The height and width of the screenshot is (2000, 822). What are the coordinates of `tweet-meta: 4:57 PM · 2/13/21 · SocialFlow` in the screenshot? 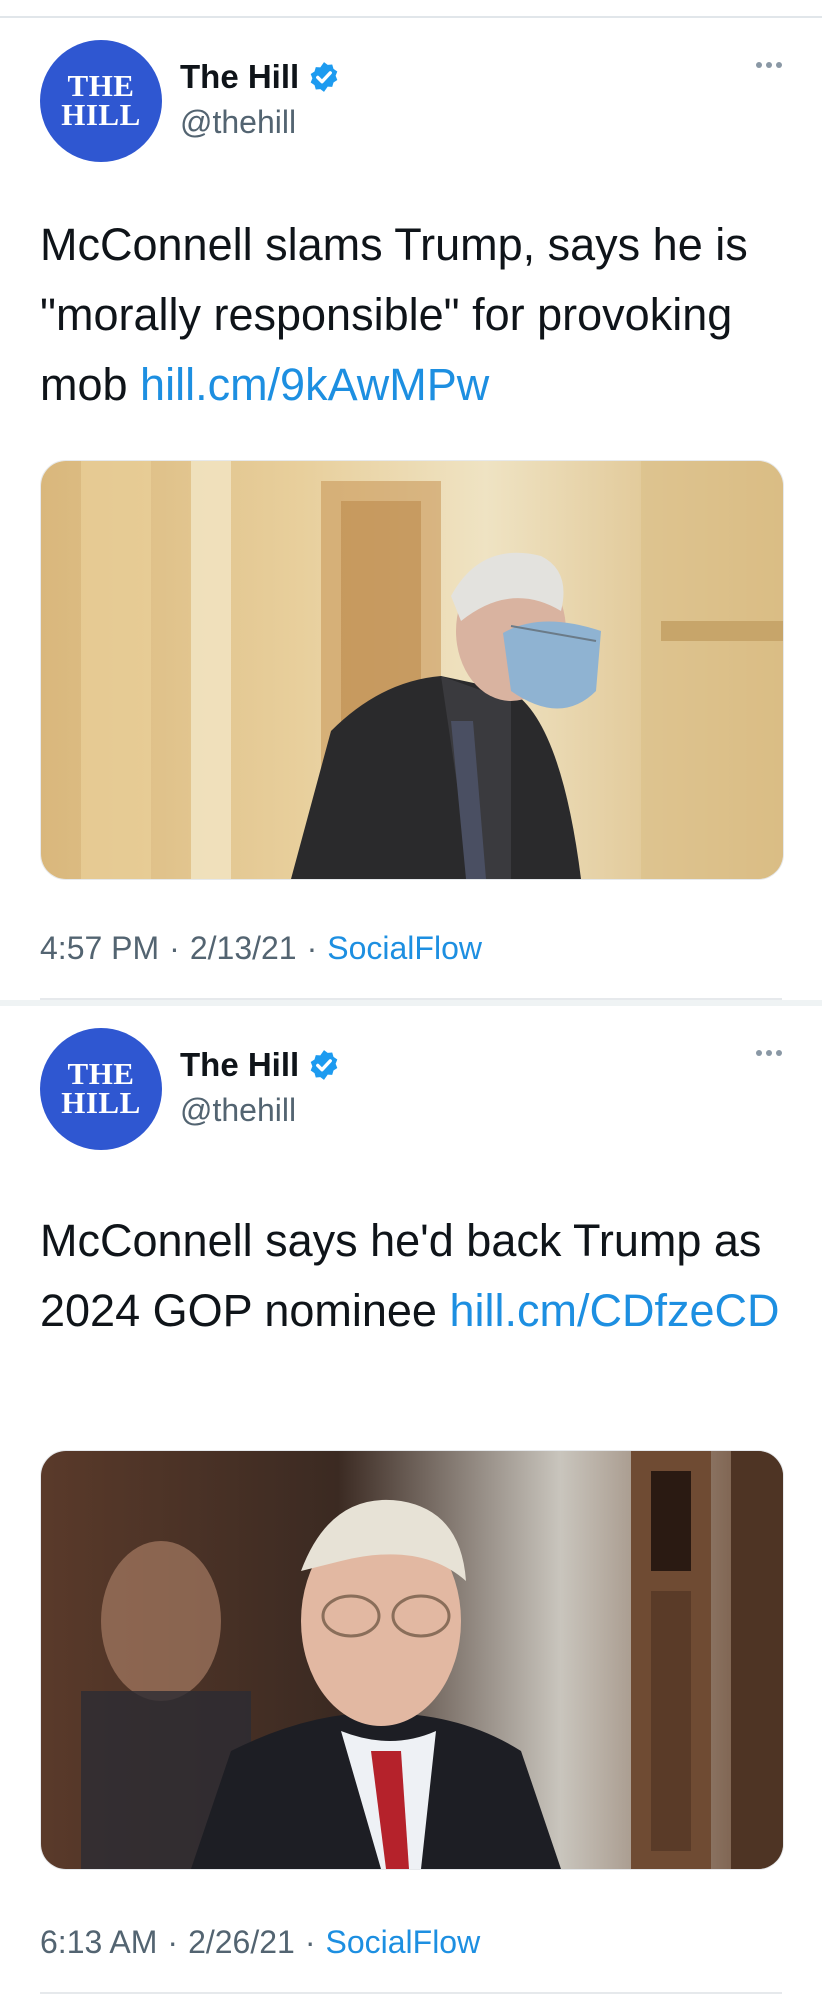 It's located at (261, 948).